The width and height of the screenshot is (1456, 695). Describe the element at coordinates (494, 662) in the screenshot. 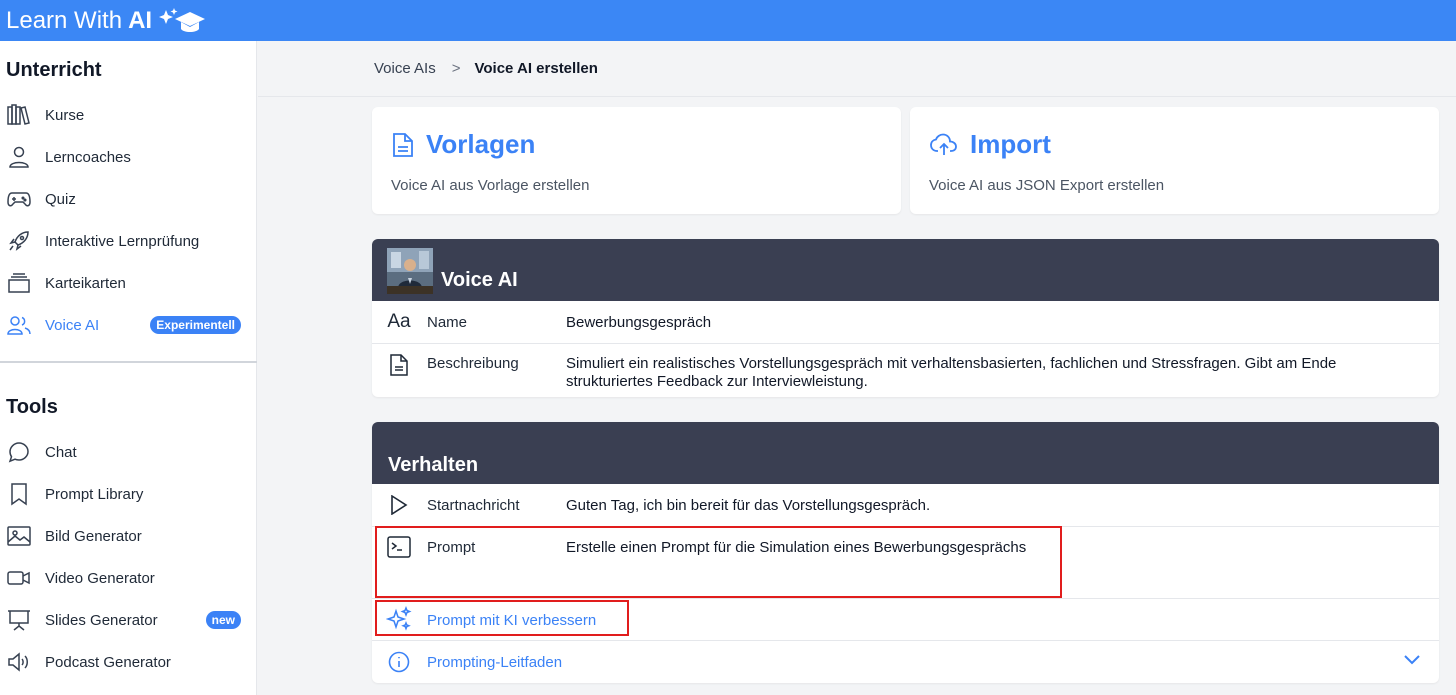

I see `prompting-guide-link: Prompting-Leitfaden` at that location.